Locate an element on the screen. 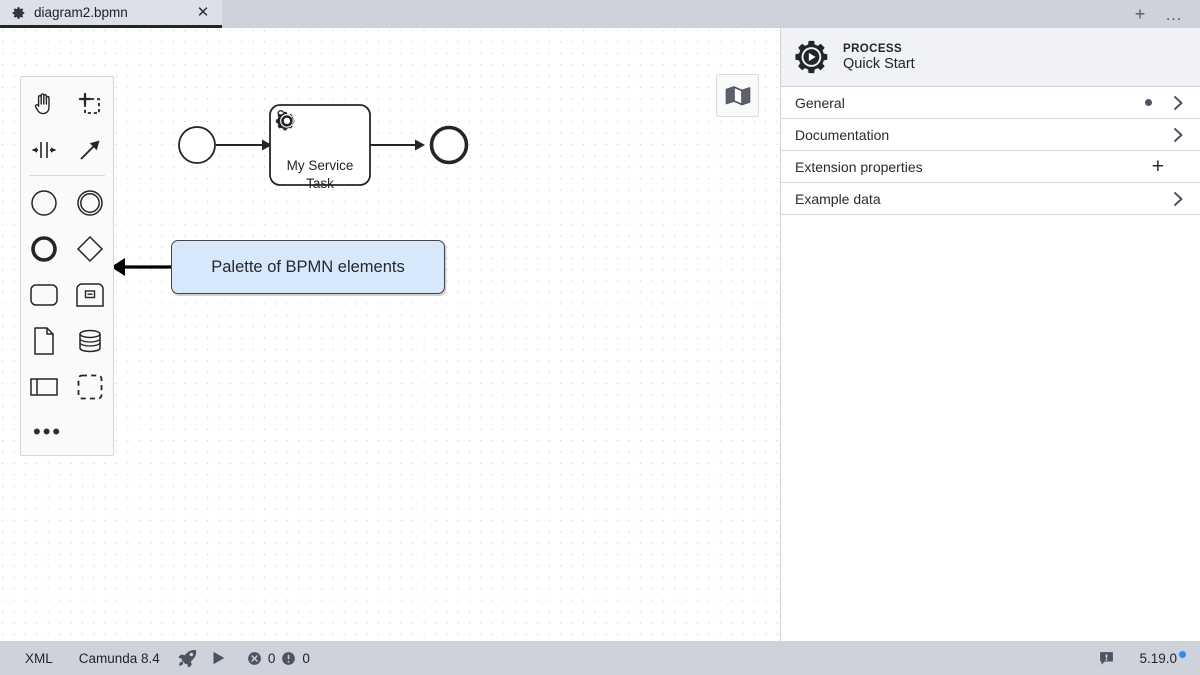 The height and width of the screenshot is (675, 1200). palette-create-gateway is located at coordinates (90, 249).